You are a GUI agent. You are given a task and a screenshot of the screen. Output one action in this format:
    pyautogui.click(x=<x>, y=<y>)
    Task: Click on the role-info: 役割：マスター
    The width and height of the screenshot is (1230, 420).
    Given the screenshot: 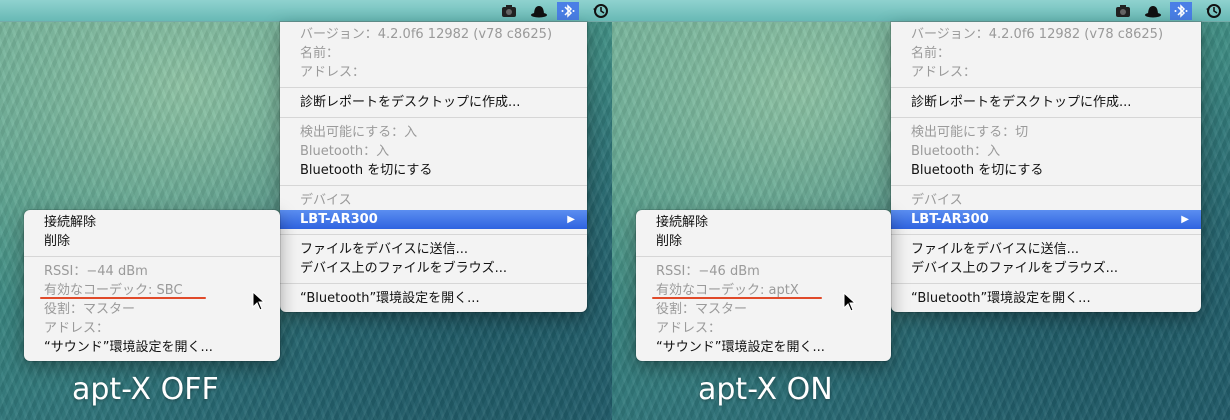 What is the action you would take?
    pyautogui.click(x=90, y=309)
    